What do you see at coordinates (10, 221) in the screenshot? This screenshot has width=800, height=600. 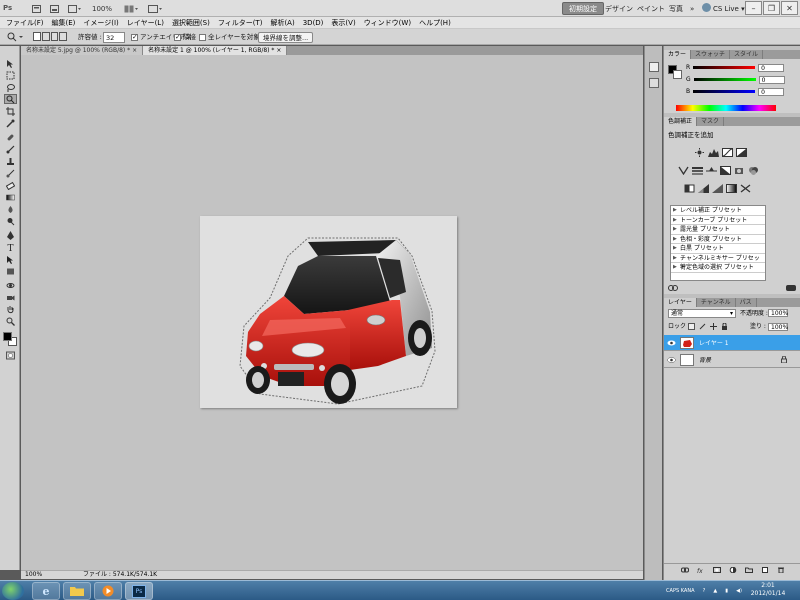 I see `dodge-tool-icon` at bounding box center [10, 221].